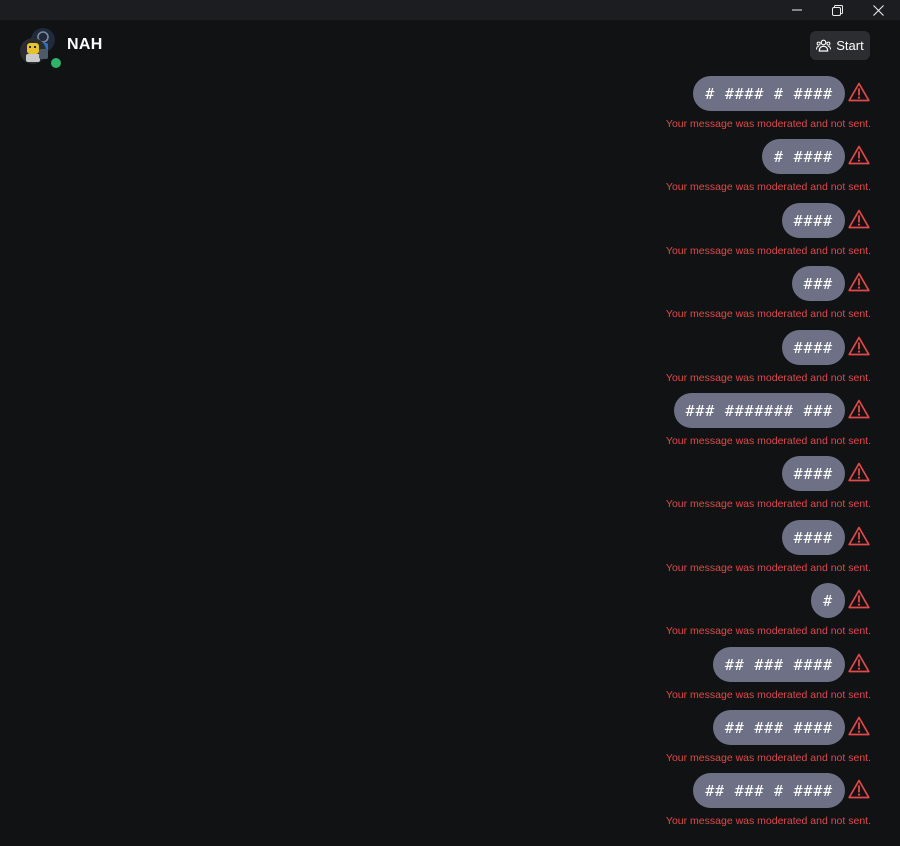 This screenshot has width=900, height=846. I want to click on chat-header, so click(450, 46).